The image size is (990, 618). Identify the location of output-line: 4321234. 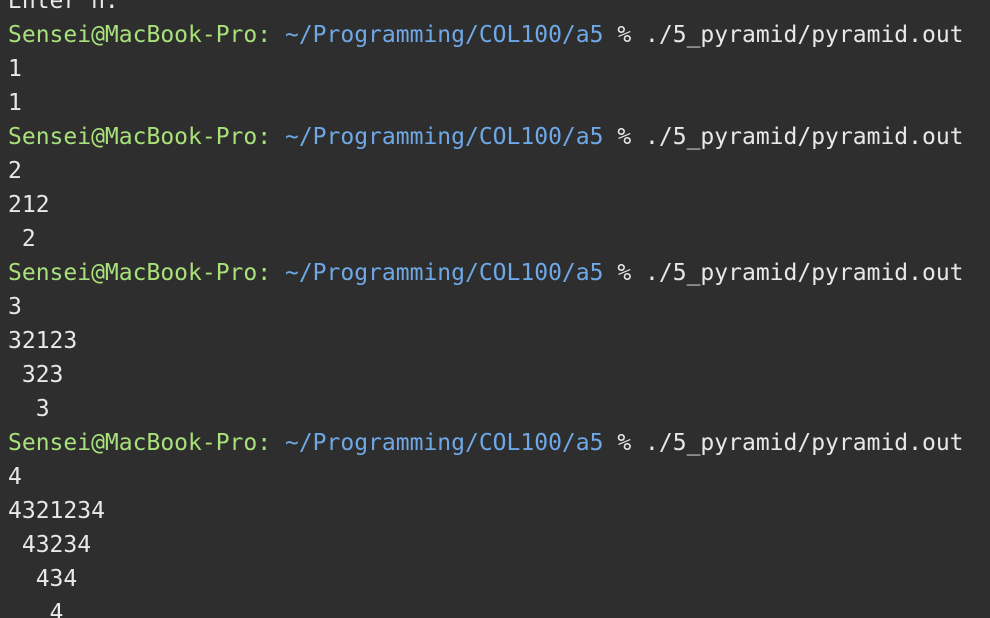
(486, 511).